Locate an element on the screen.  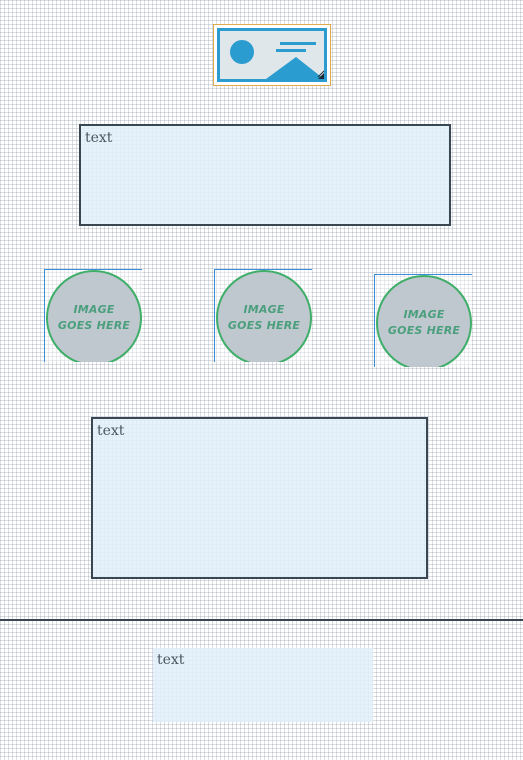
section-divider is located at coordinates (261, 620).